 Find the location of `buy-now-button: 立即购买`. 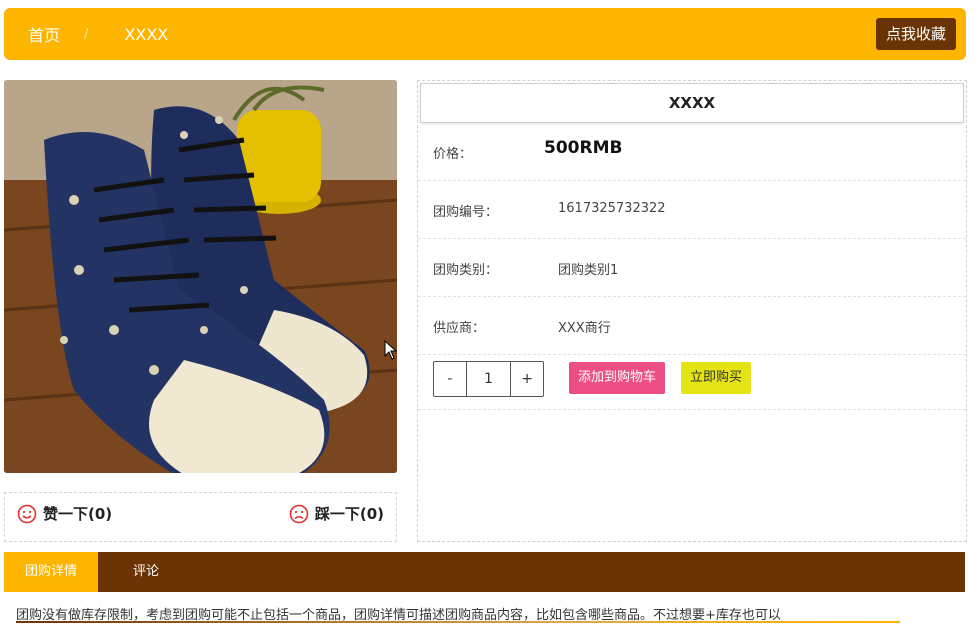

buy-now-button: 立即购买 is located at coordinates (716, 378).